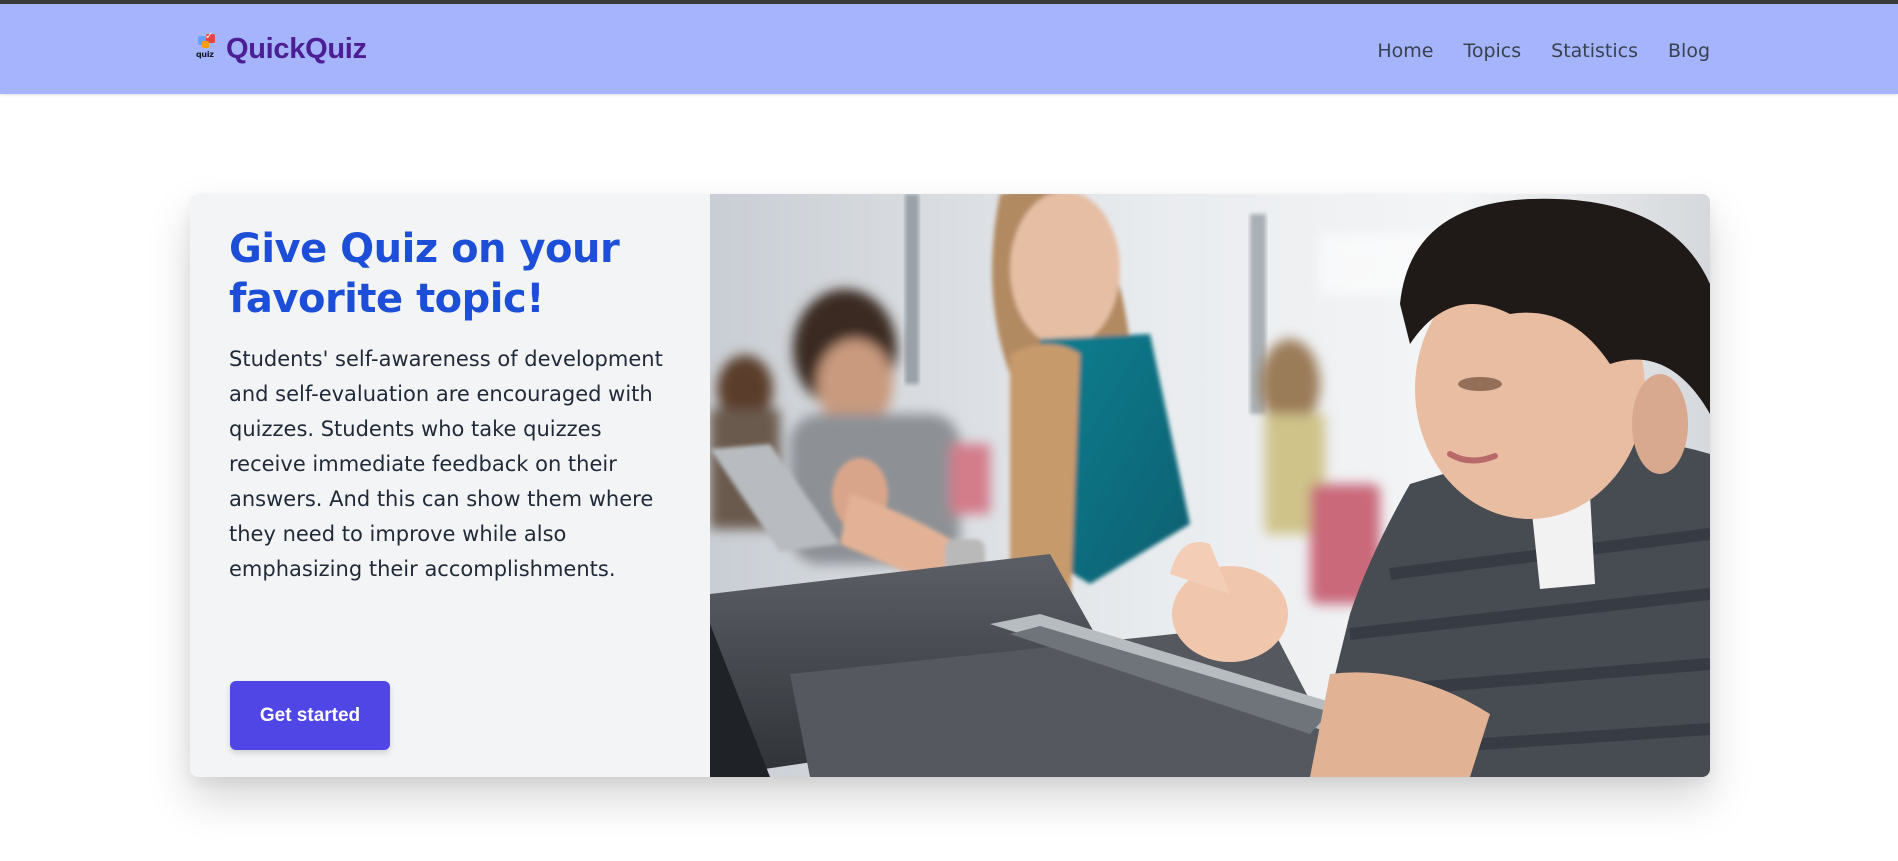 This screenshot has height=861, width=1898. I want to click on quiz-logo-icon: ✓ quiz, so click(205, 45).